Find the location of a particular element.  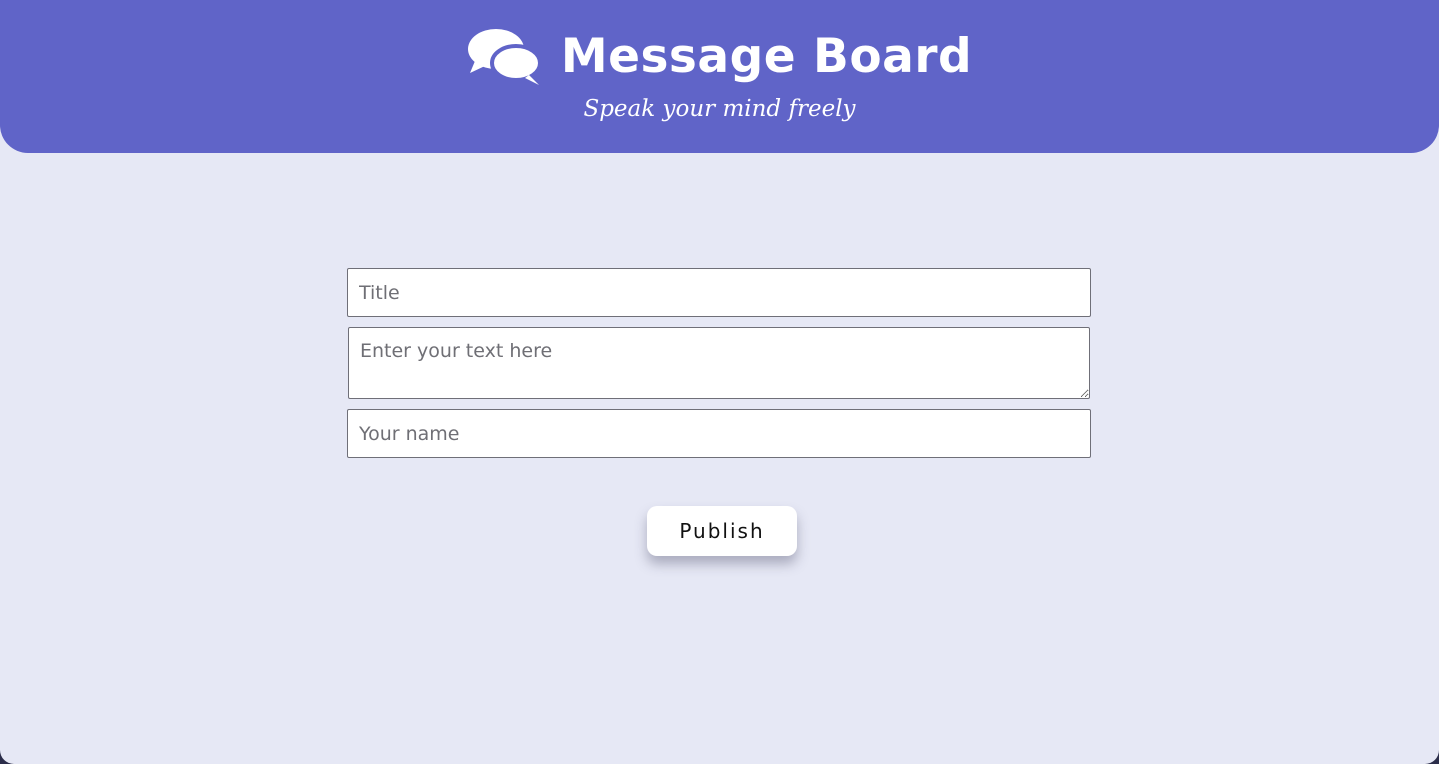

message-form is located at coordinates (719, 363).